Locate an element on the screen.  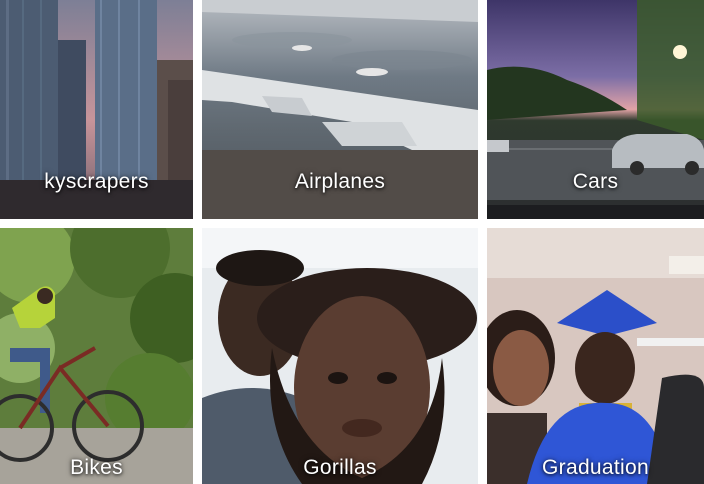
skyscrapers-photo is located at coordinates (96, 109).